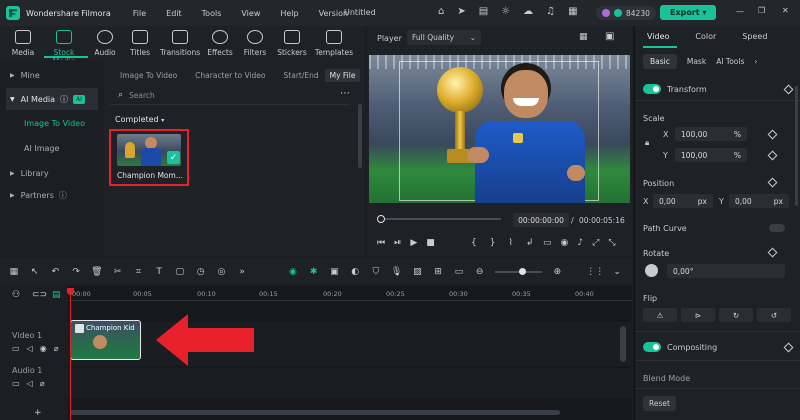  What do you see at coordinates (52, 99) in the screenshot?
I see `sidebar-item-ai-media: ▼ AI Media ⓘ AI` at bounding box center [52, 99].